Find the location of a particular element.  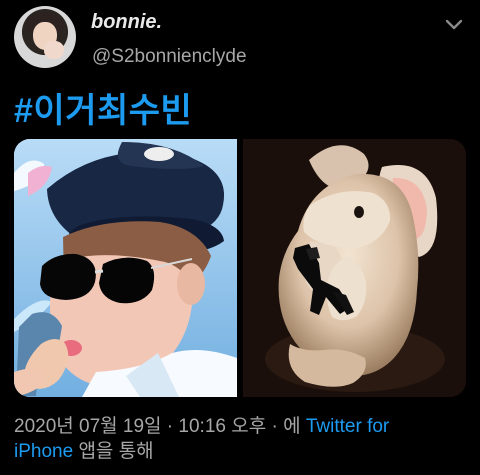

avatar is located at coordinates (45, 37).